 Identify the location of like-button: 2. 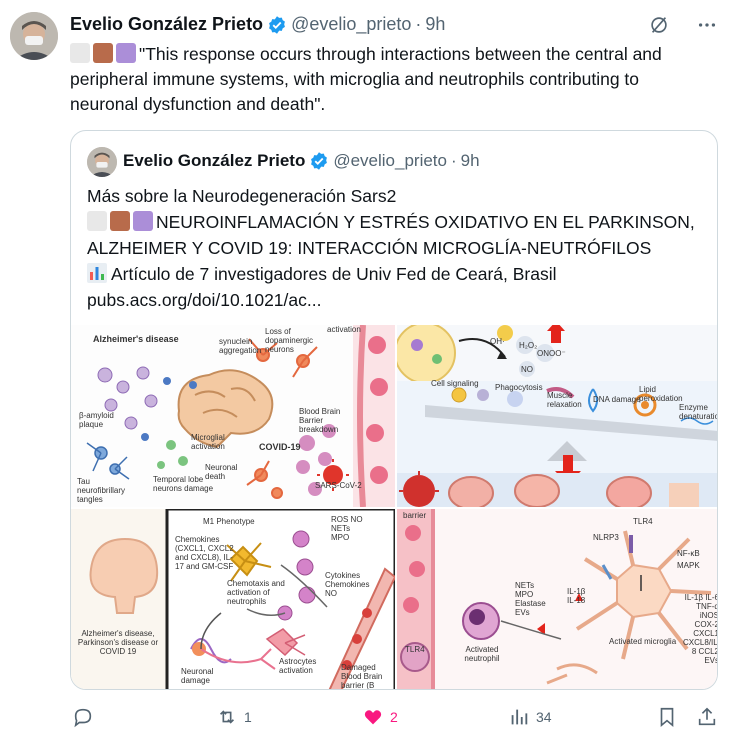
(380, 717).